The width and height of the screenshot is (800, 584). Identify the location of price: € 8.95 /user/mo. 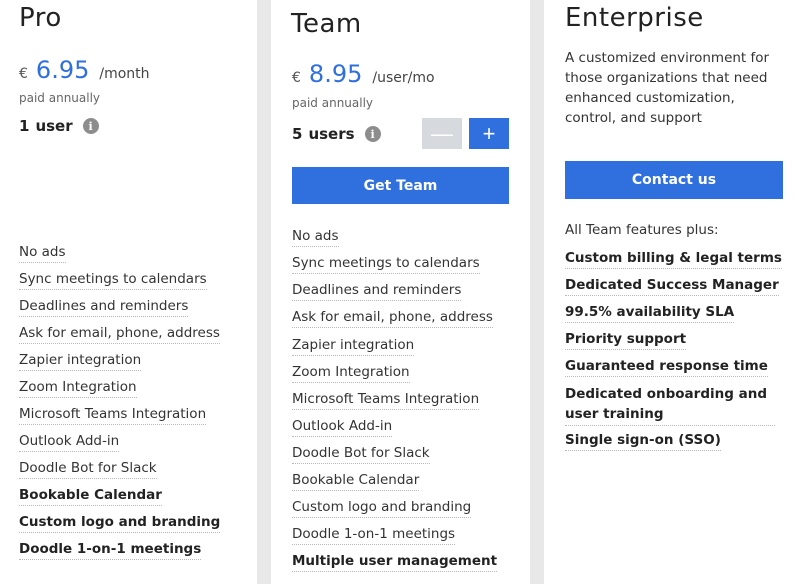
(363, 74).